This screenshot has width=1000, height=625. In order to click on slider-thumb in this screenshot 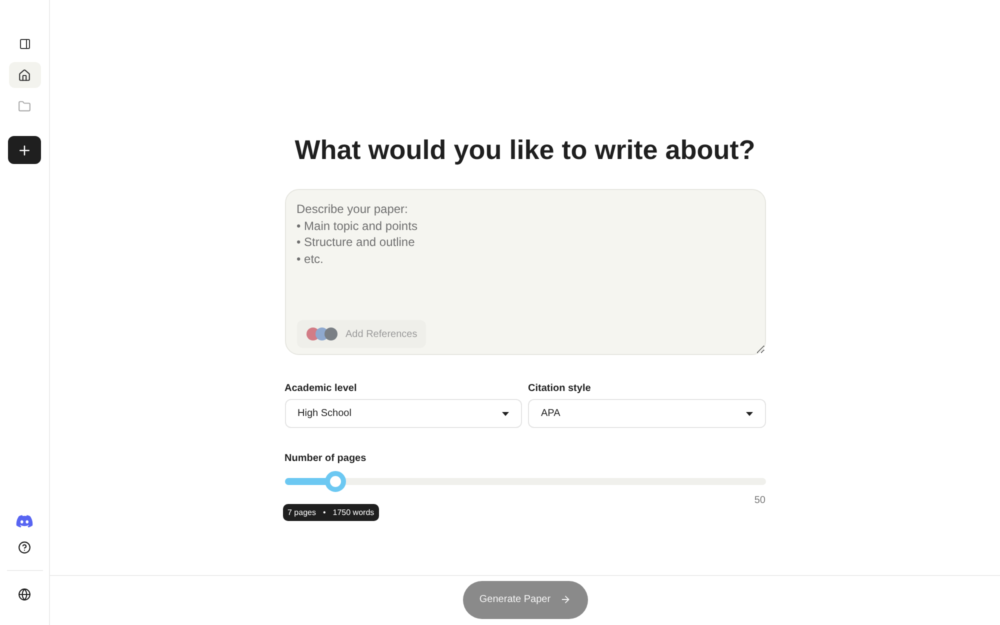, I will do `click(335, 481)`.